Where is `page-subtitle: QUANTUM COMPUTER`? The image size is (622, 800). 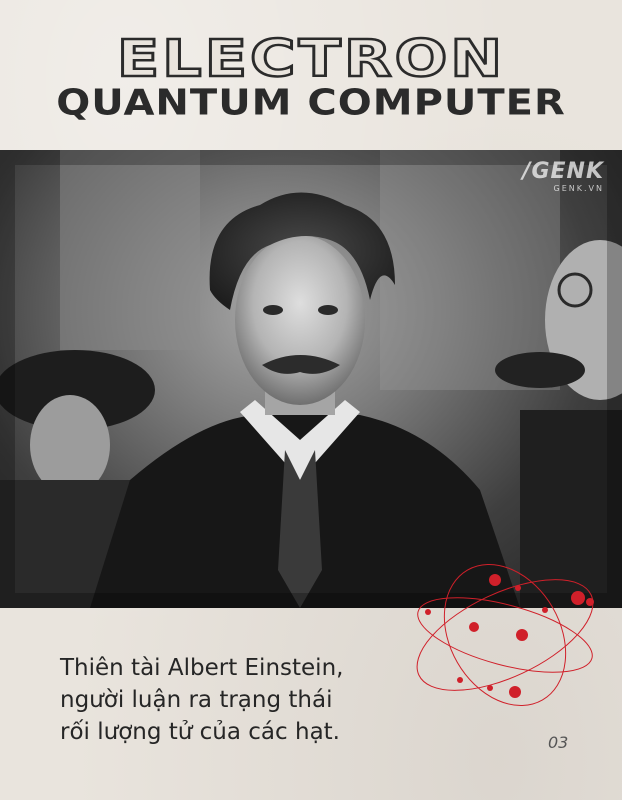 page-subtitle: QUANTUM COMPUTER is located at coordinates (311, 103).